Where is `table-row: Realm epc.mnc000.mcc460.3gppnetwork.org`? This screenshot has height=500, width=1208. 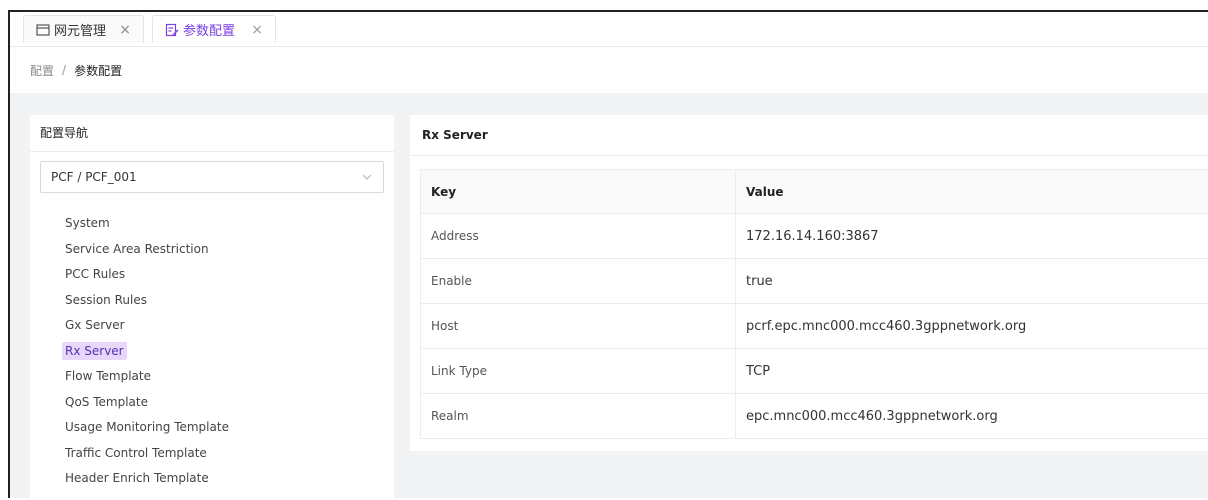
table-row: Realm epc.mnc000.mcc460.3gppnetwork.org is located at coordinates (814, 416).